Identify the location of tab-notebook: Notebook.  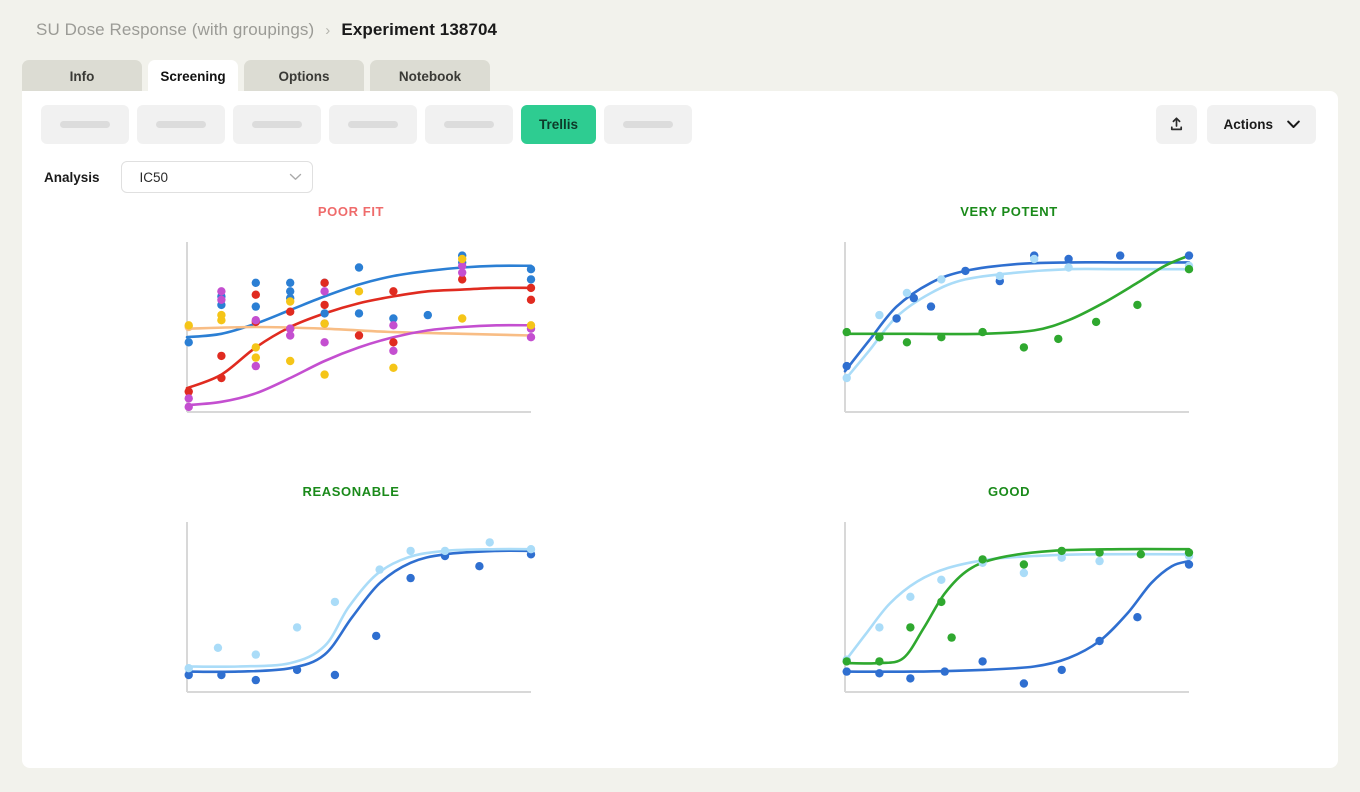
(430, 77).